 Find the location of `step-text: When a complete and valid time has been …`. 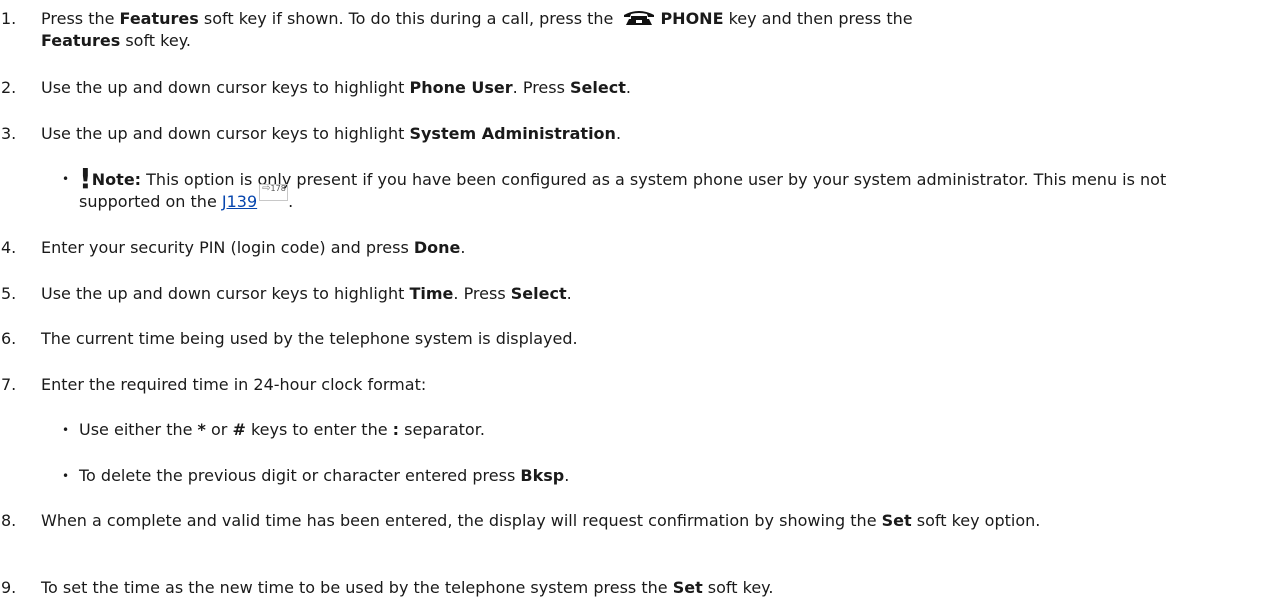

step-text: When a complete and valid time has been … is located at coordinates (541, 520).